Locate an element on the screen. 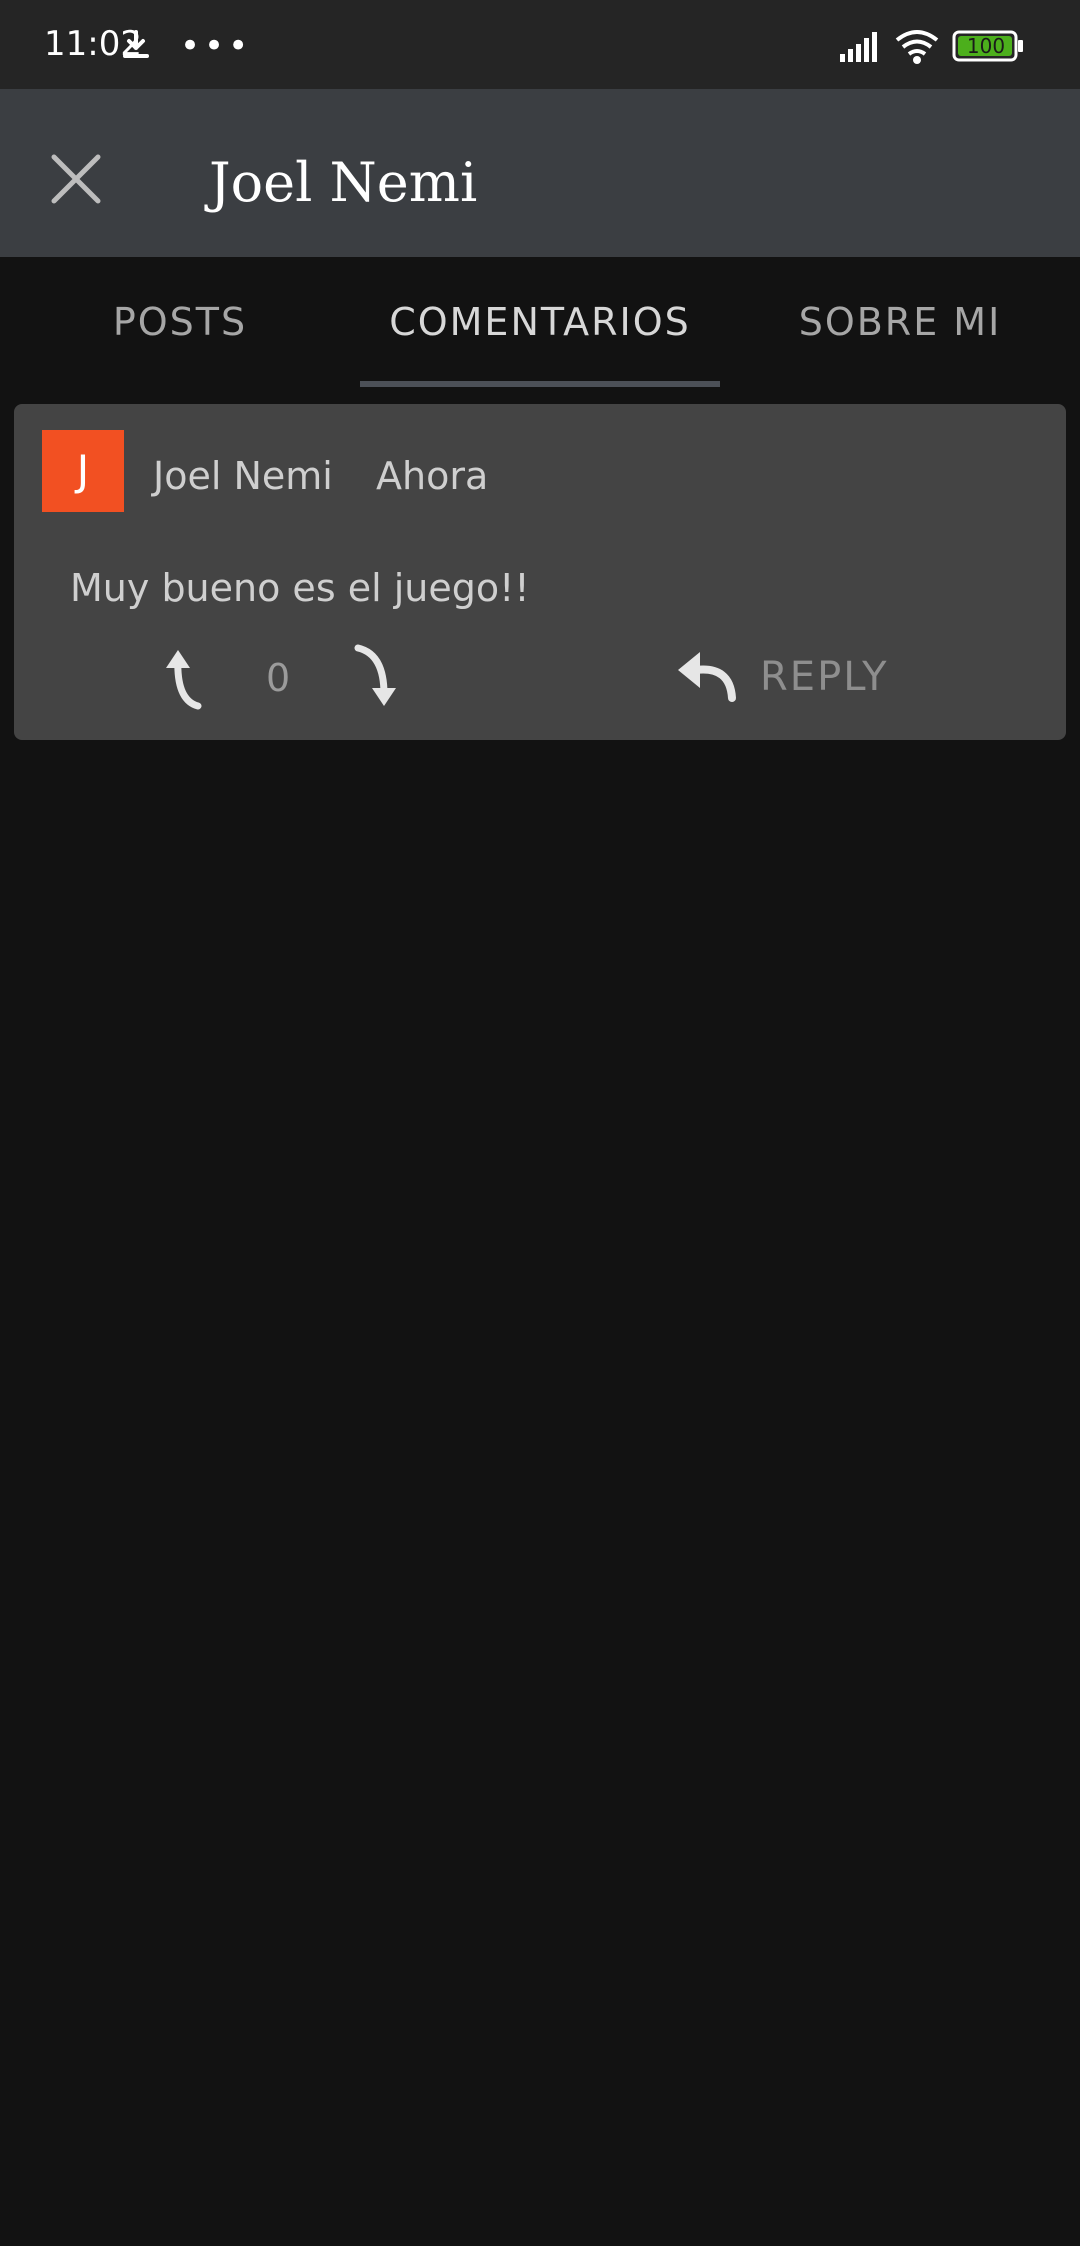  signal-icon is located at coordinates (858, 47).